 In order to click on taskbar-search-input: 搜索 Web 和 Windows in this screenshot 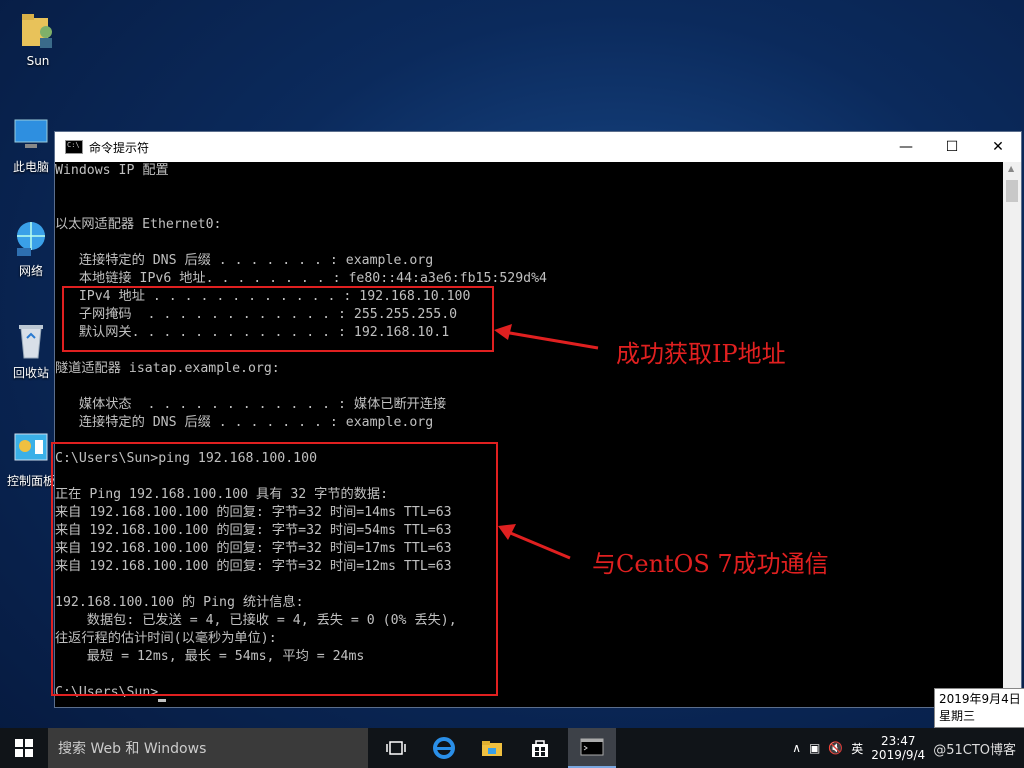, I will do `click(208, 748)`.